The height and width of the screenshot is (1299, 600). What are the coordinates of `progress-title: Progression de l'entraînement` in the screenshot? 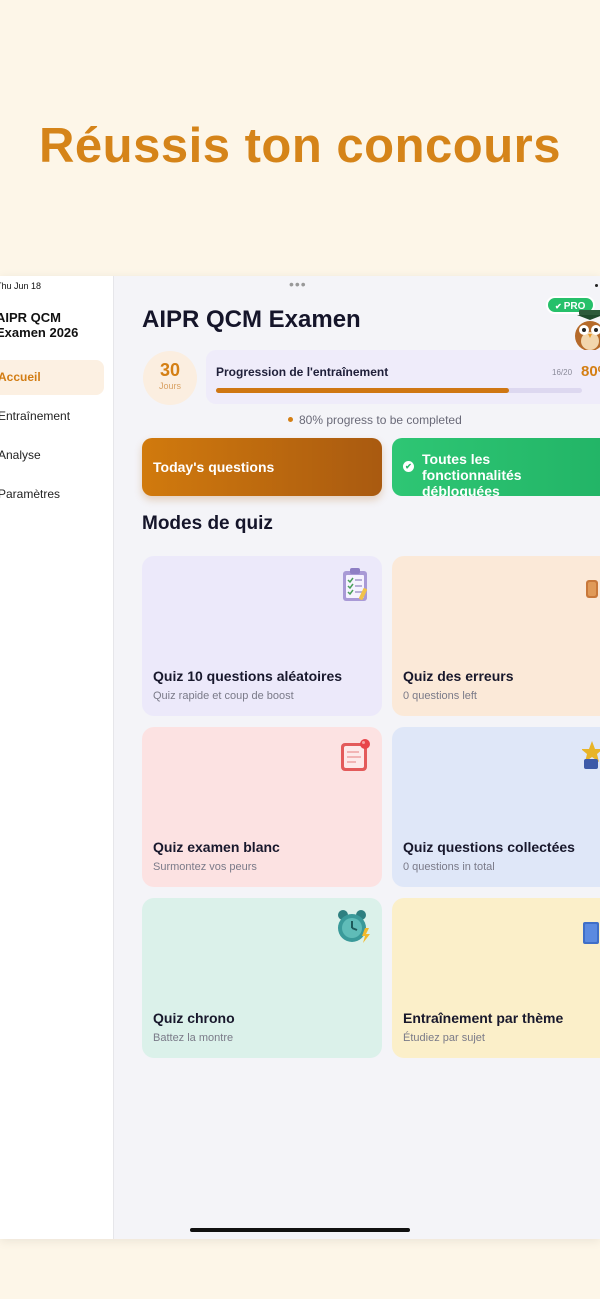 It's located at (302, 372).